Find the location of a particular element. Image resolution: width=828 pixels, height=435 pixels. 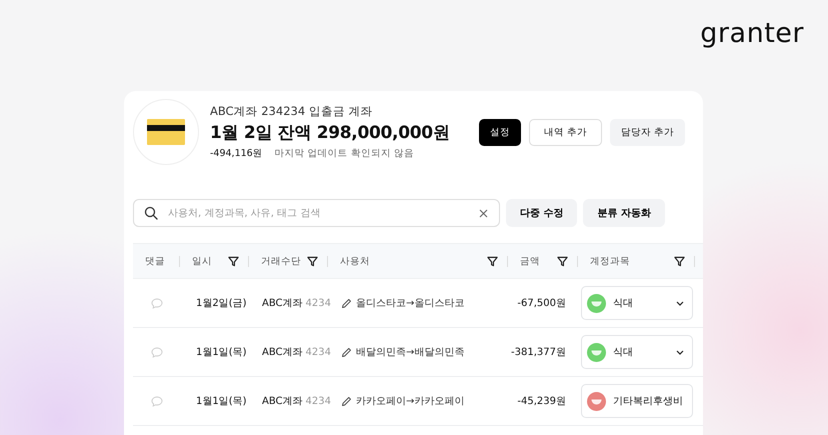

account-name: ABC계좌 234234 입출금 계좌 is located at coordinates (292, 111).